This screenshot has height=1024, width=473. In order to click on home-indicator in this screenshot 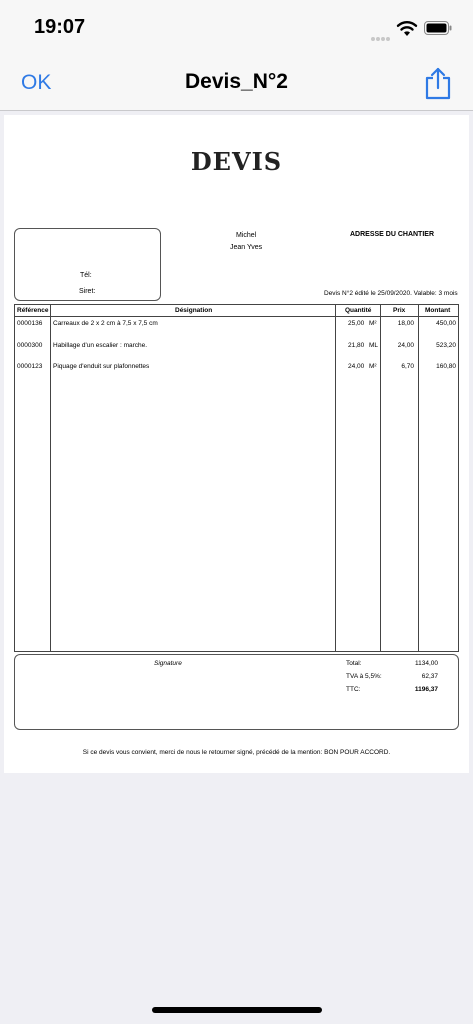, I will do `click(237, 1010)`.